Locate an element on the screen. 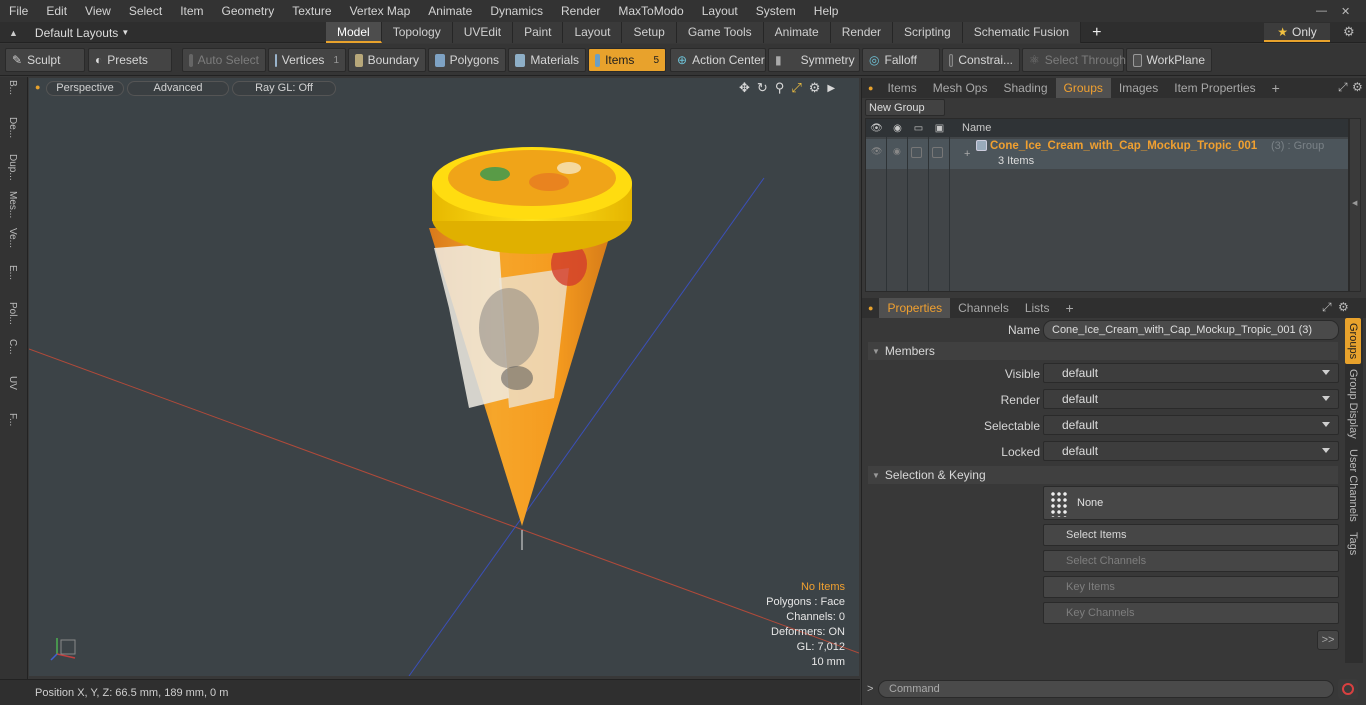 This screenshot has height=705, width=1366. tab-animate: Animate is located at coordinates (797, 32).